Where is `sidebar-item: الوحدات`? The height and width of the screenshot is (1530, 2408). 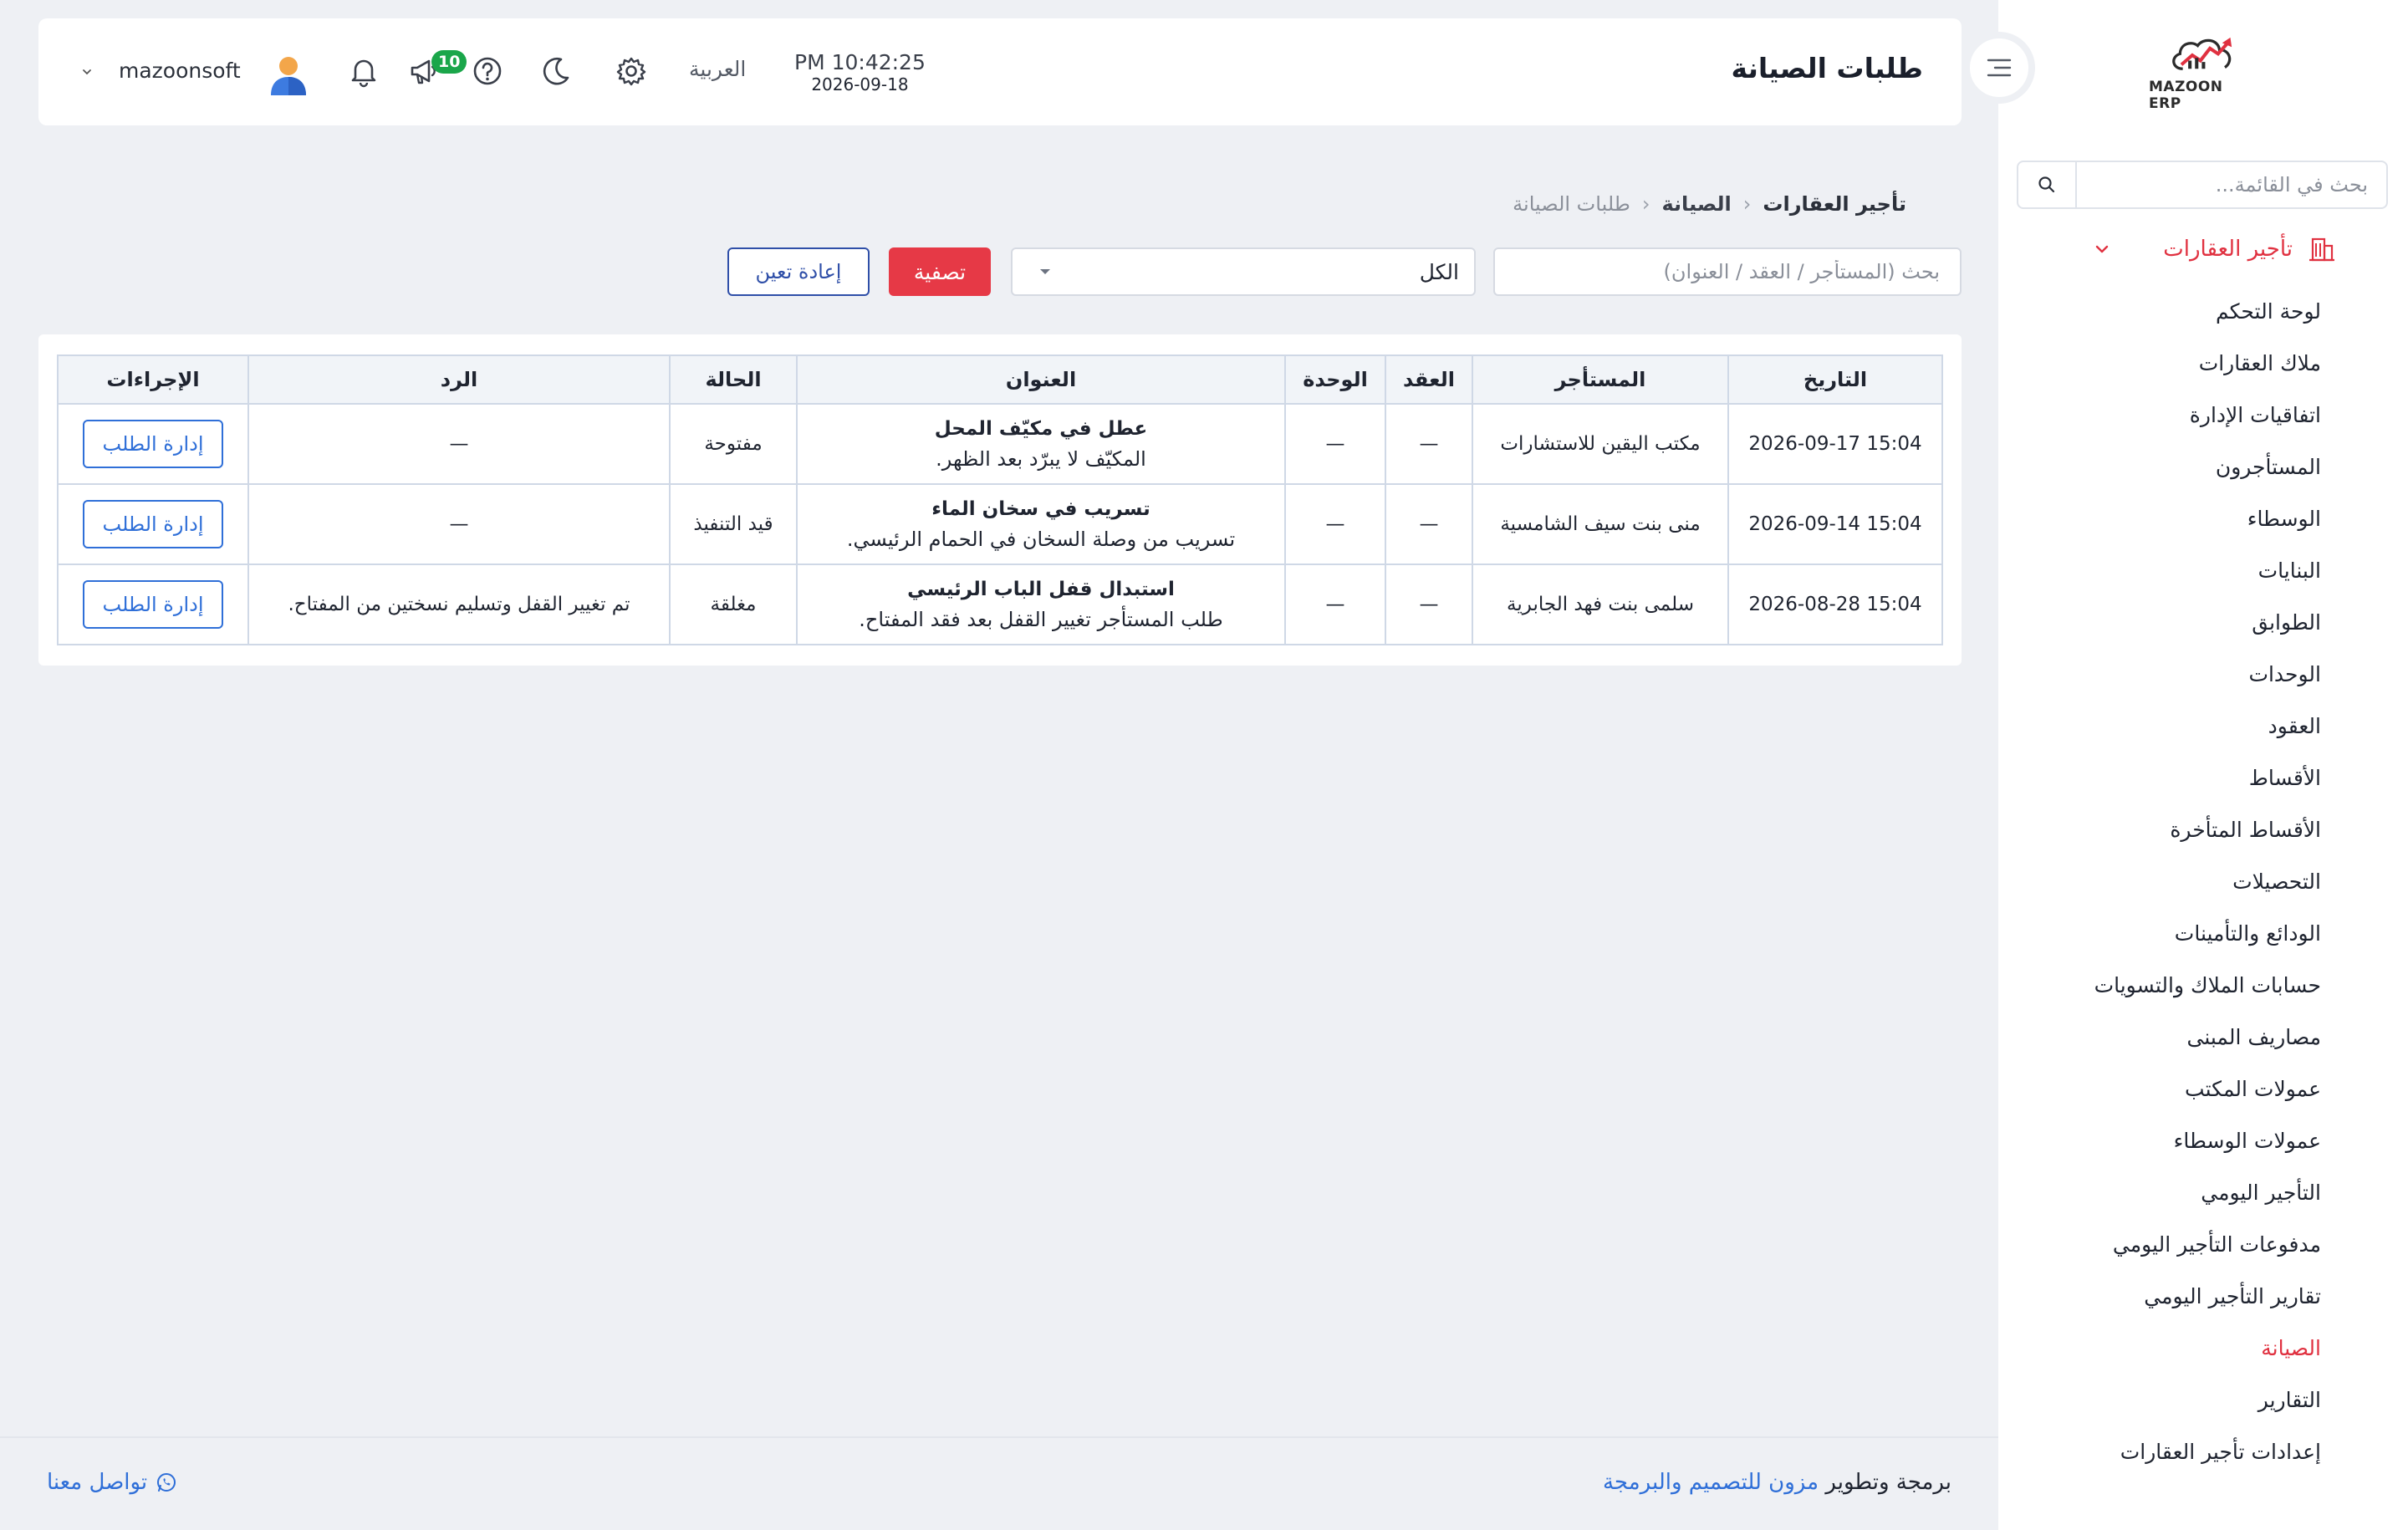
sidebar-item: الوحدات is located at coordinates (2162, 675).